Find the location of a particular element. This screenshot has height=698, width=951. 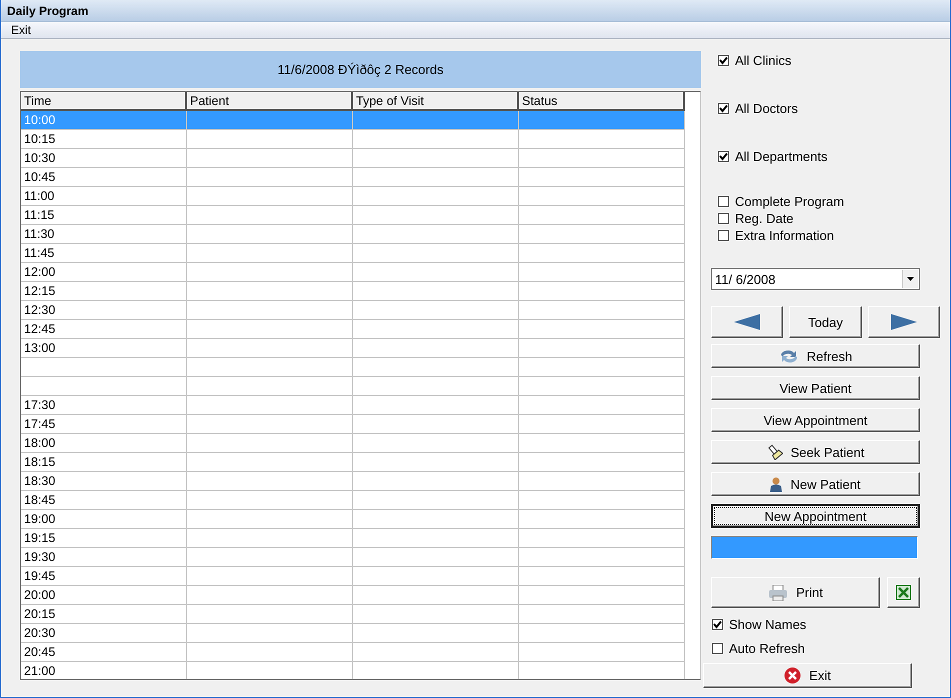

table-row: 20:15 is located at coordinates (360, 614).